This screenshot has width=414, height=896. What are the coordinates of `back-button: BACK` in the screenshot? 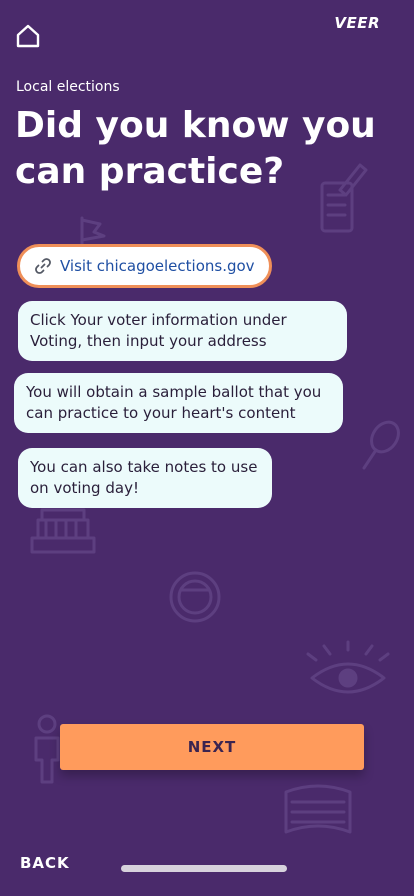 It's located at (45, 863).